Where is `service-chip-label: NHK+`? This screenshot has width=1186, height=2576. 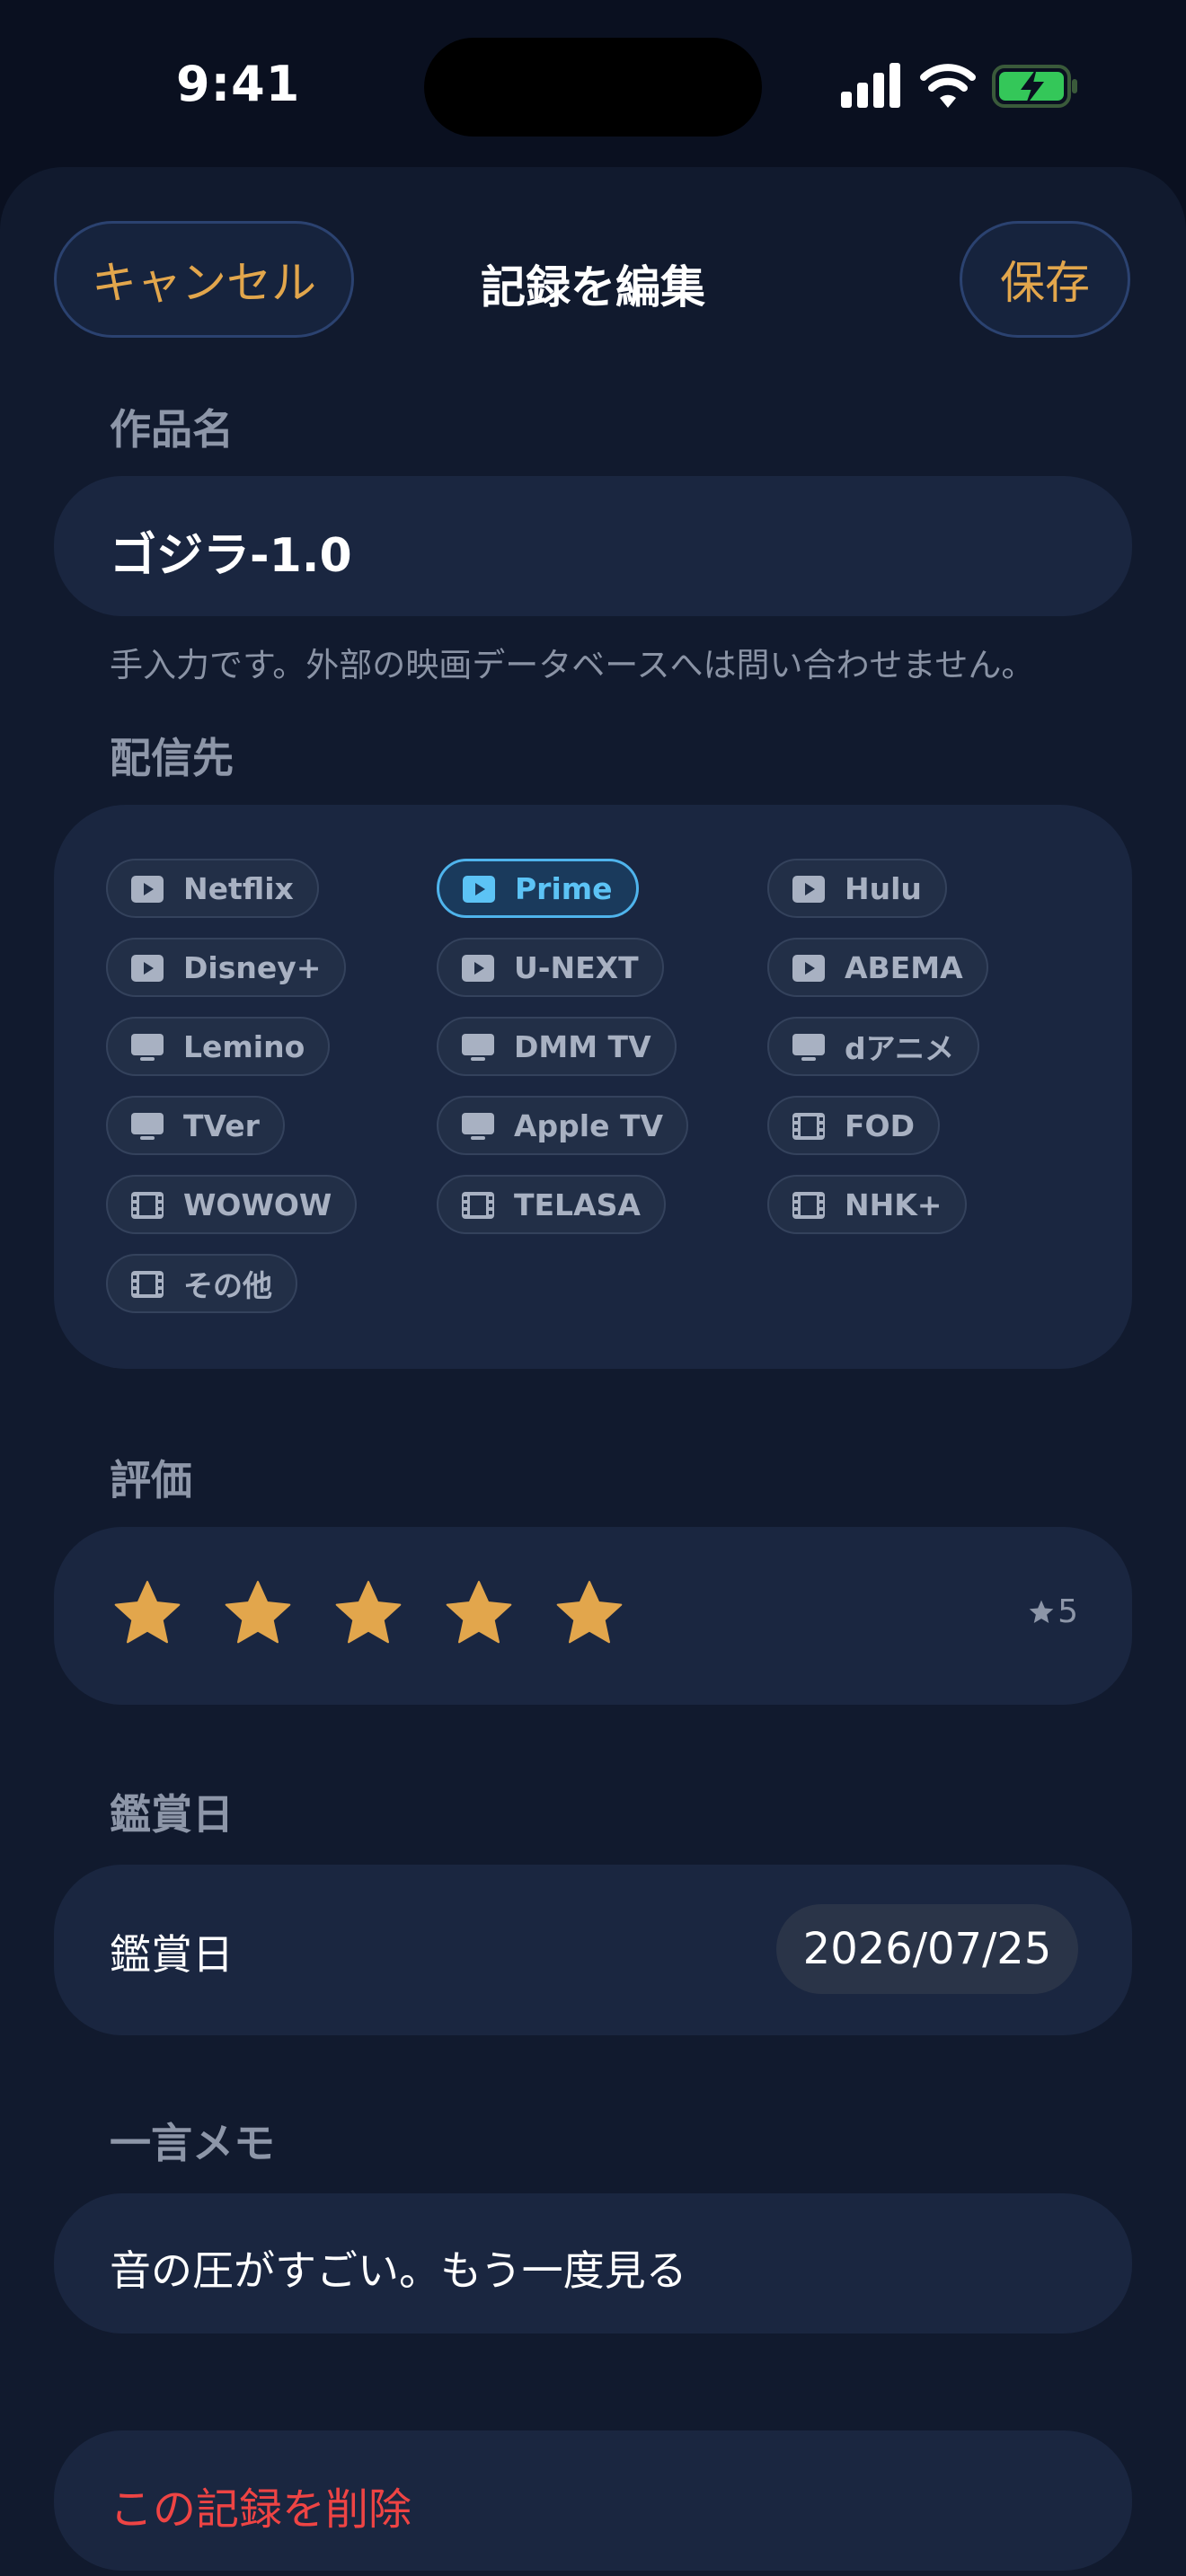 service-chip-label: NHK+ is located at coordinates (894, 1204).